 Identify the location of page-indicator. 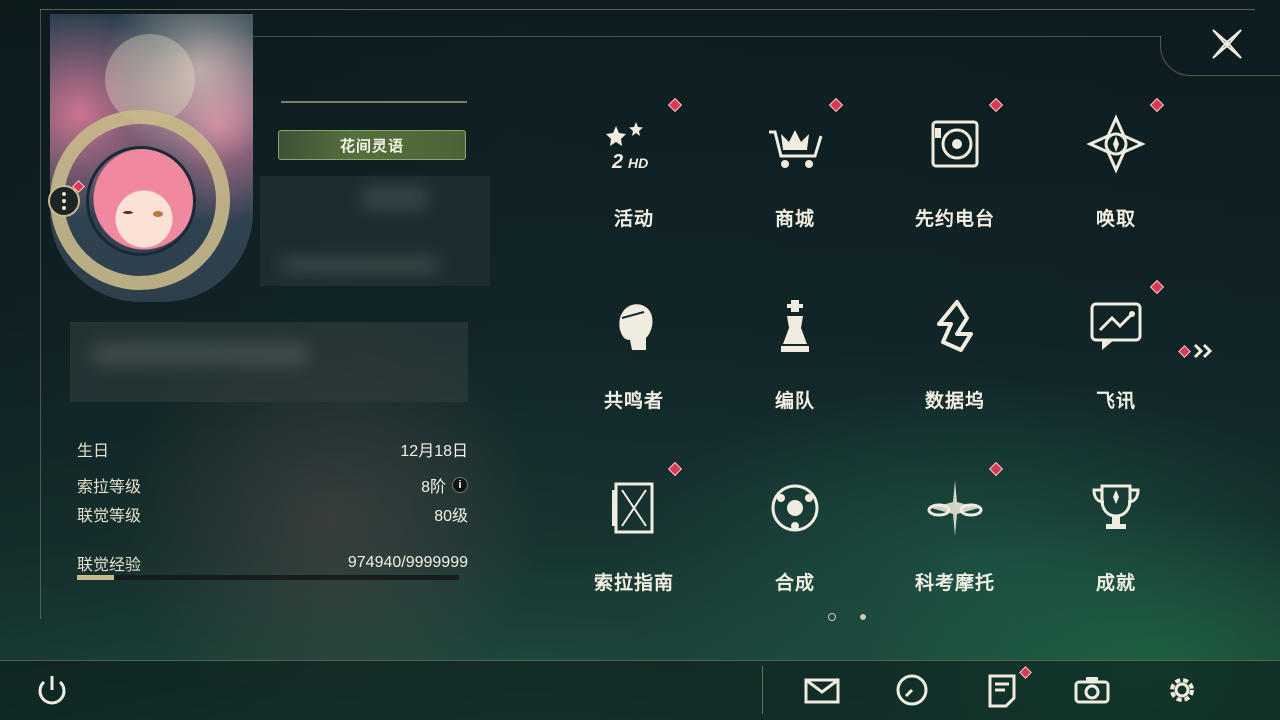
(847, 617).